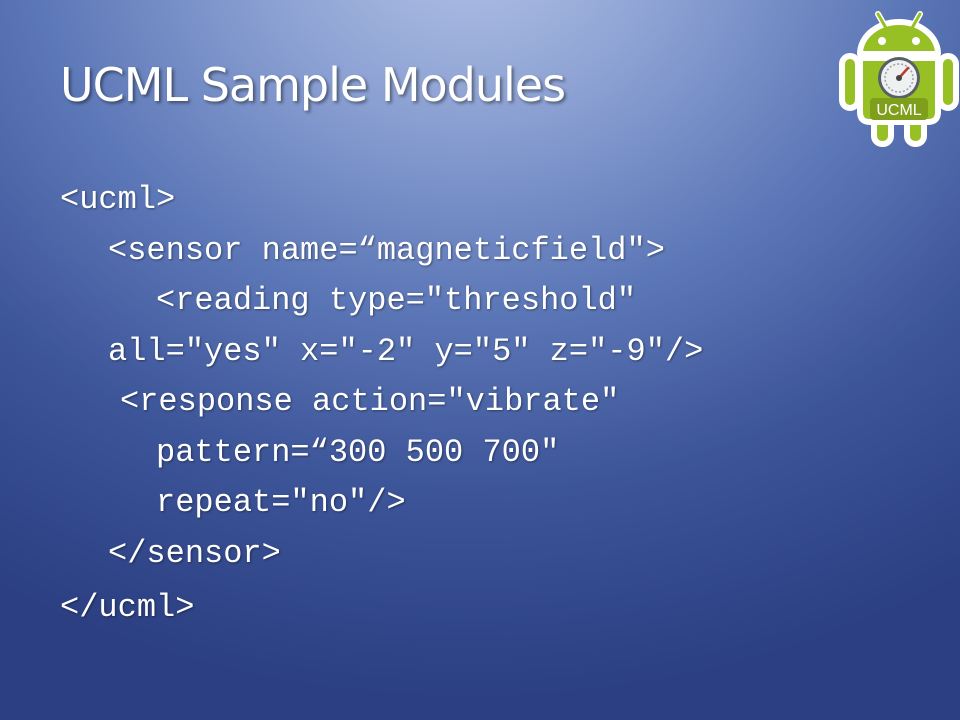 Image resolution: width=960 pixels, height=720 pixels. What do you see at coordinates (118, 199) in the screenshot?
I see `code-line: <ucml>` at bounding box center [118, 199].